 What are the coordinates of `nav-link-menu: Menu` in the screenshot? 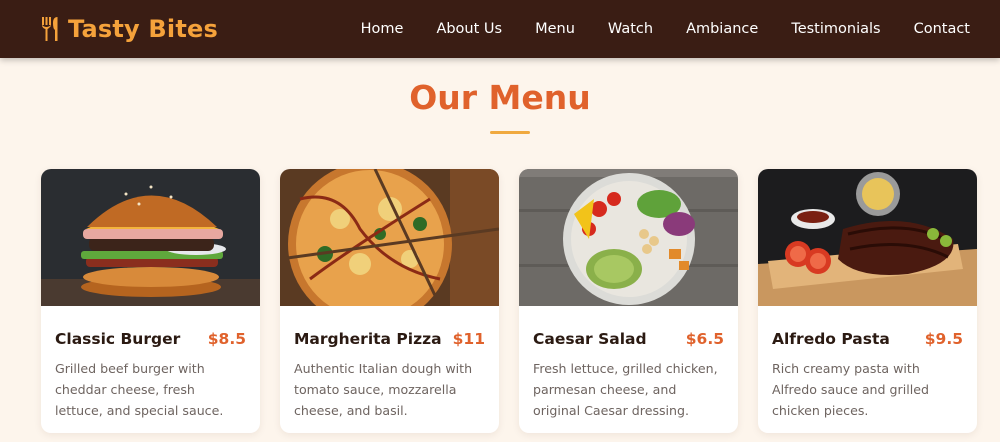 It's located at (555, 29).